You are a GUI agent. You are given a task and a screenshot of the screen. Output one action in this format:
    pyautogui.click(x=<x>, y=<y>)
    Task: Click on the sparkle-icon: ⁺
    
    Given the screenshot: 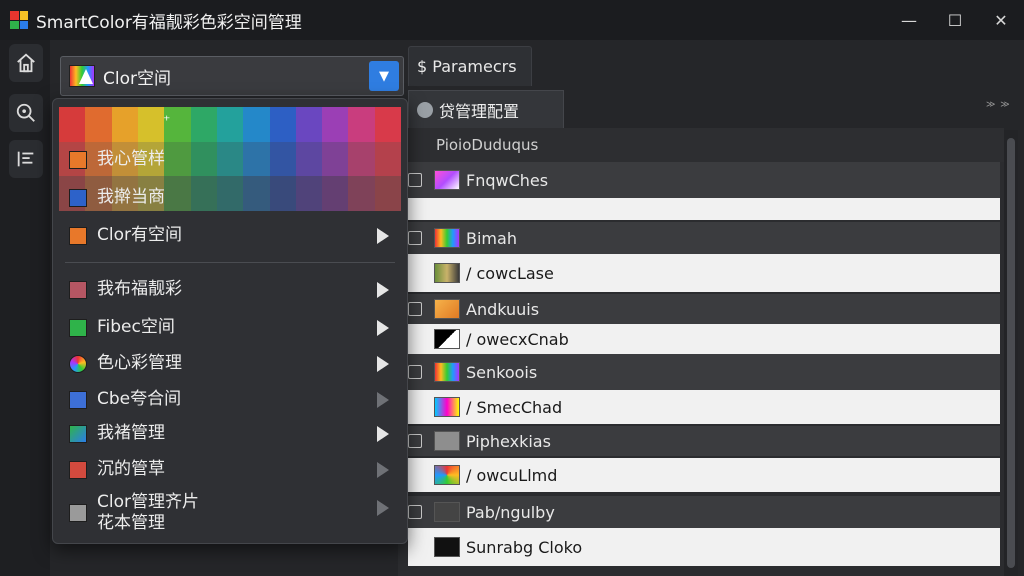 What is the action you would take?
    pyautogui.click(x=167, y=121)
    